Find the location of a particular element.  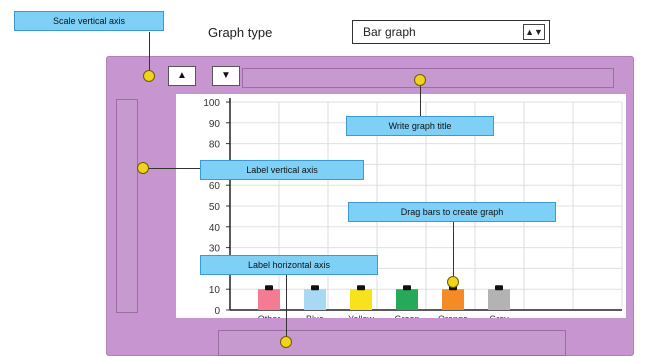

horizontal-axis-callout: Label horizontal axis is located at coordinates (289, 265).